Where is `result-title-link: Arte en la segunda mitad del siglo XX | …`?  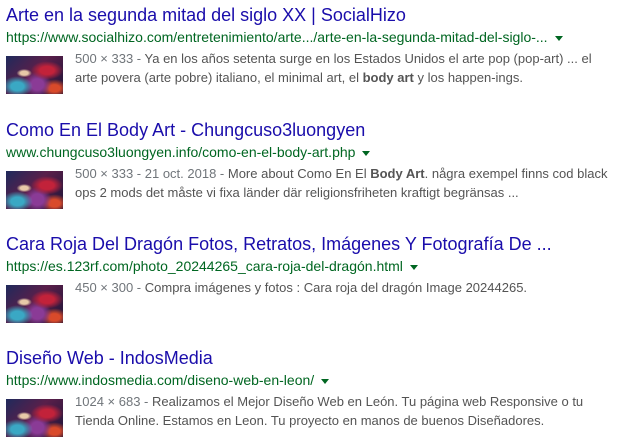 result-title-link: Arte en la segunda mitad del siglo XX | … is located at coordinates (312, 15).